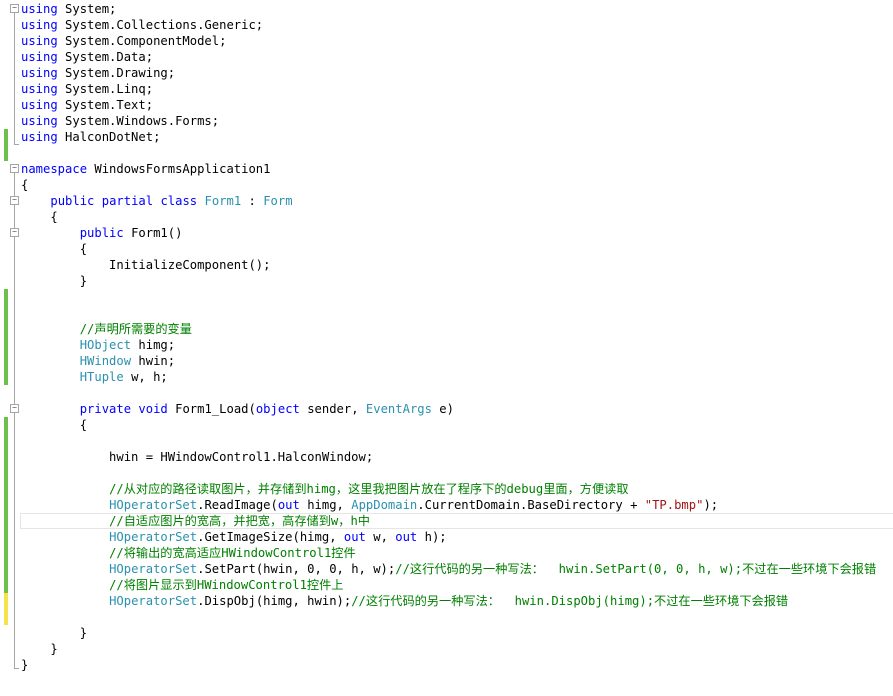 The width and height of the screenshot is (893, 696). I want to click on code-line-23: HWindow hwin;, so click(446, 361).